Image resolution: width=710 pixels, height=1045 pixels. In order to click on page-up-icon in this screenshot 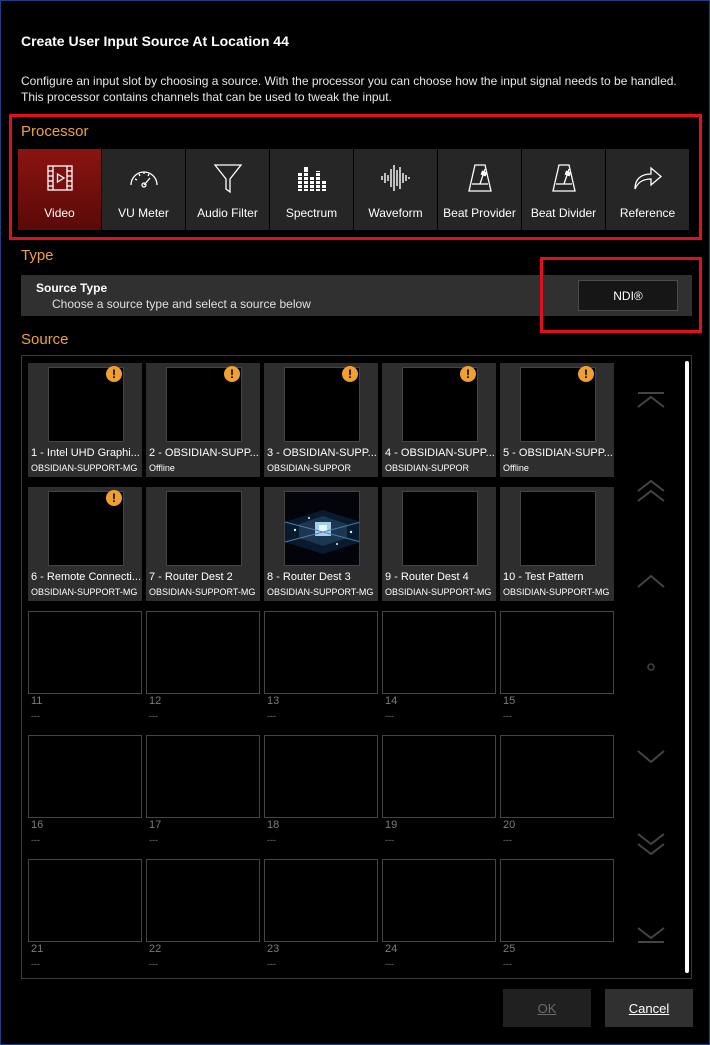, I will do `click(651, 492)`.